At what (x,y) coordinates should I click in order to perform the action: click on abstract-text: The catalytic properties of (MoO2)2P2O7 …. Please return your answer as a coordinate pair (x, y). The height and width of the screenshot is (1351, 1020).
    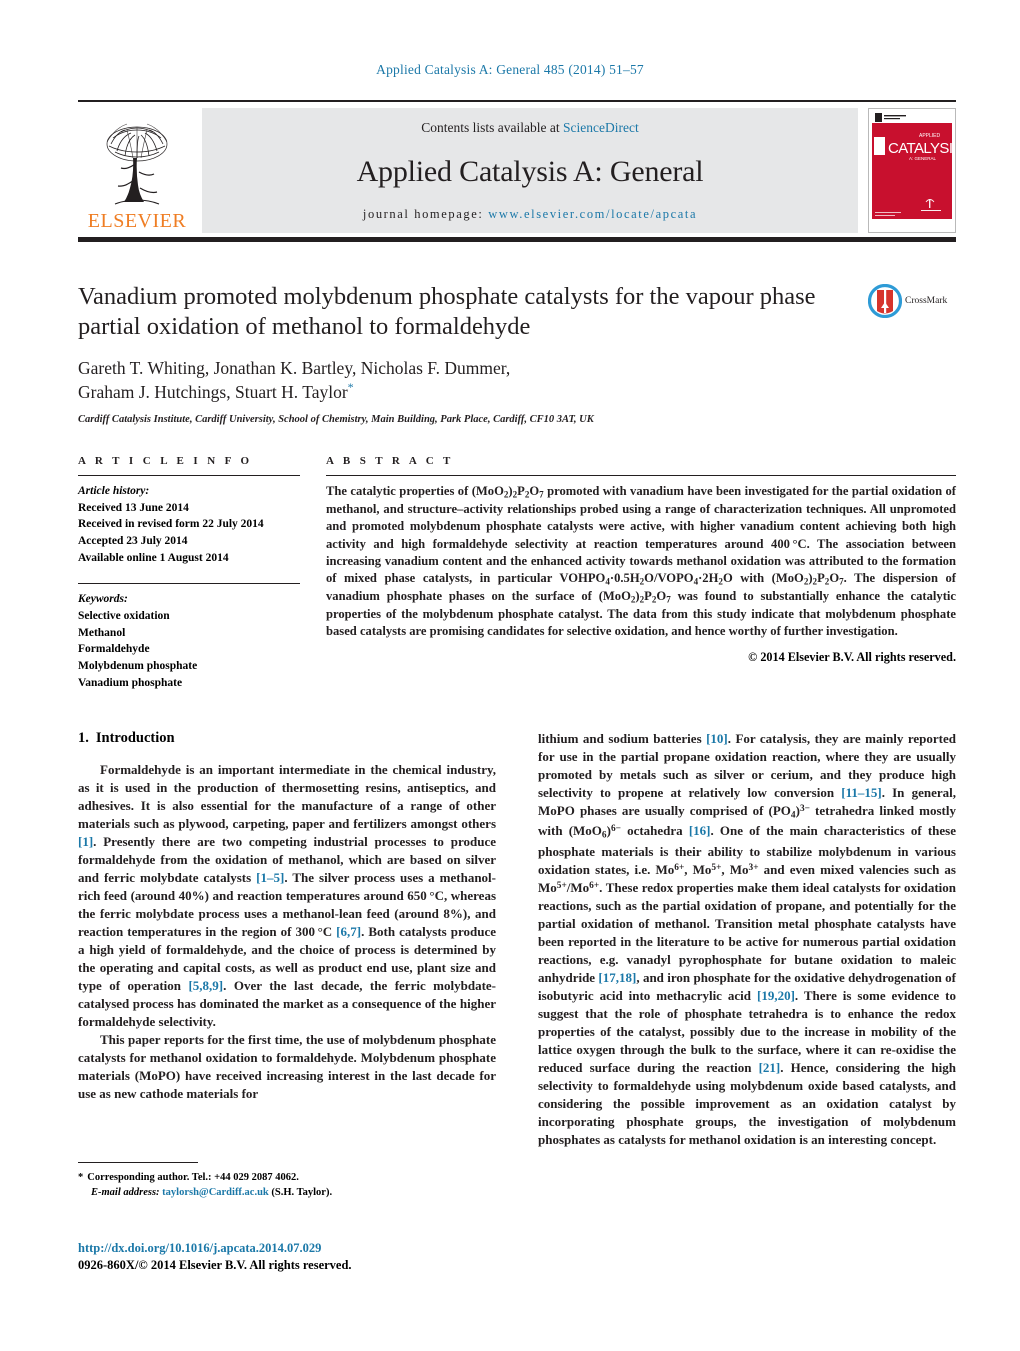
    Looking at the image, I should click on (641, 561).